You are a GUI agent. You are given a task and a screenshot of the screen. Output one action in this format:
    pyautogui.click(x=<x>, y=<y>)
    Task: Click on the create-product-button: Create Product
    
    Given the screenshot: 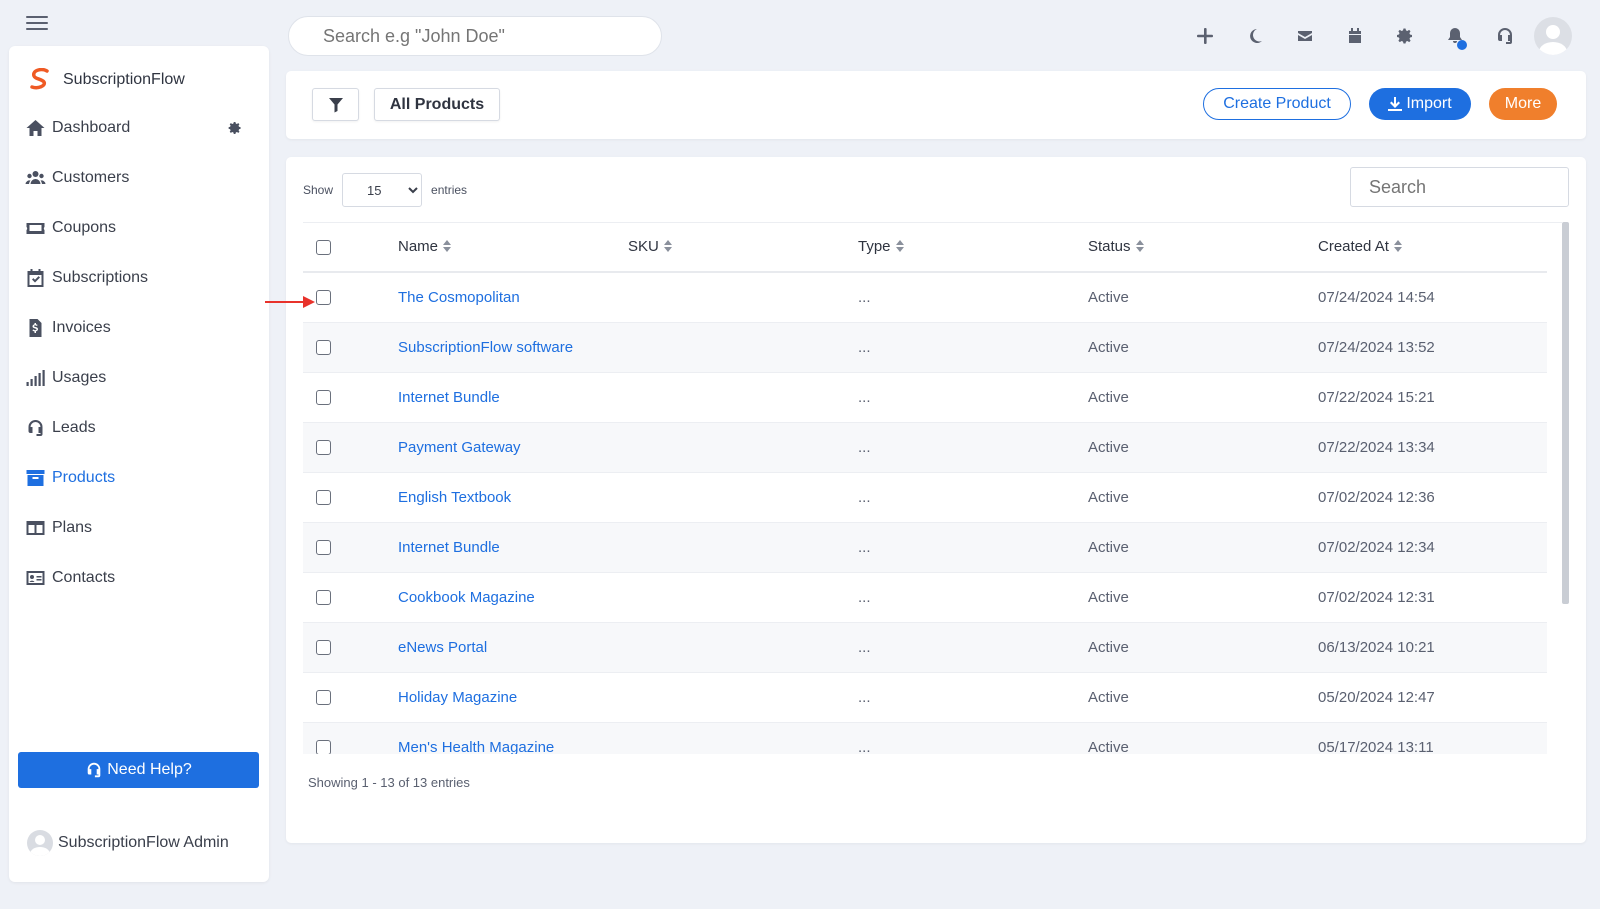 What is the action you would take?
    pyautogui.click(x=1277, y=104)
    